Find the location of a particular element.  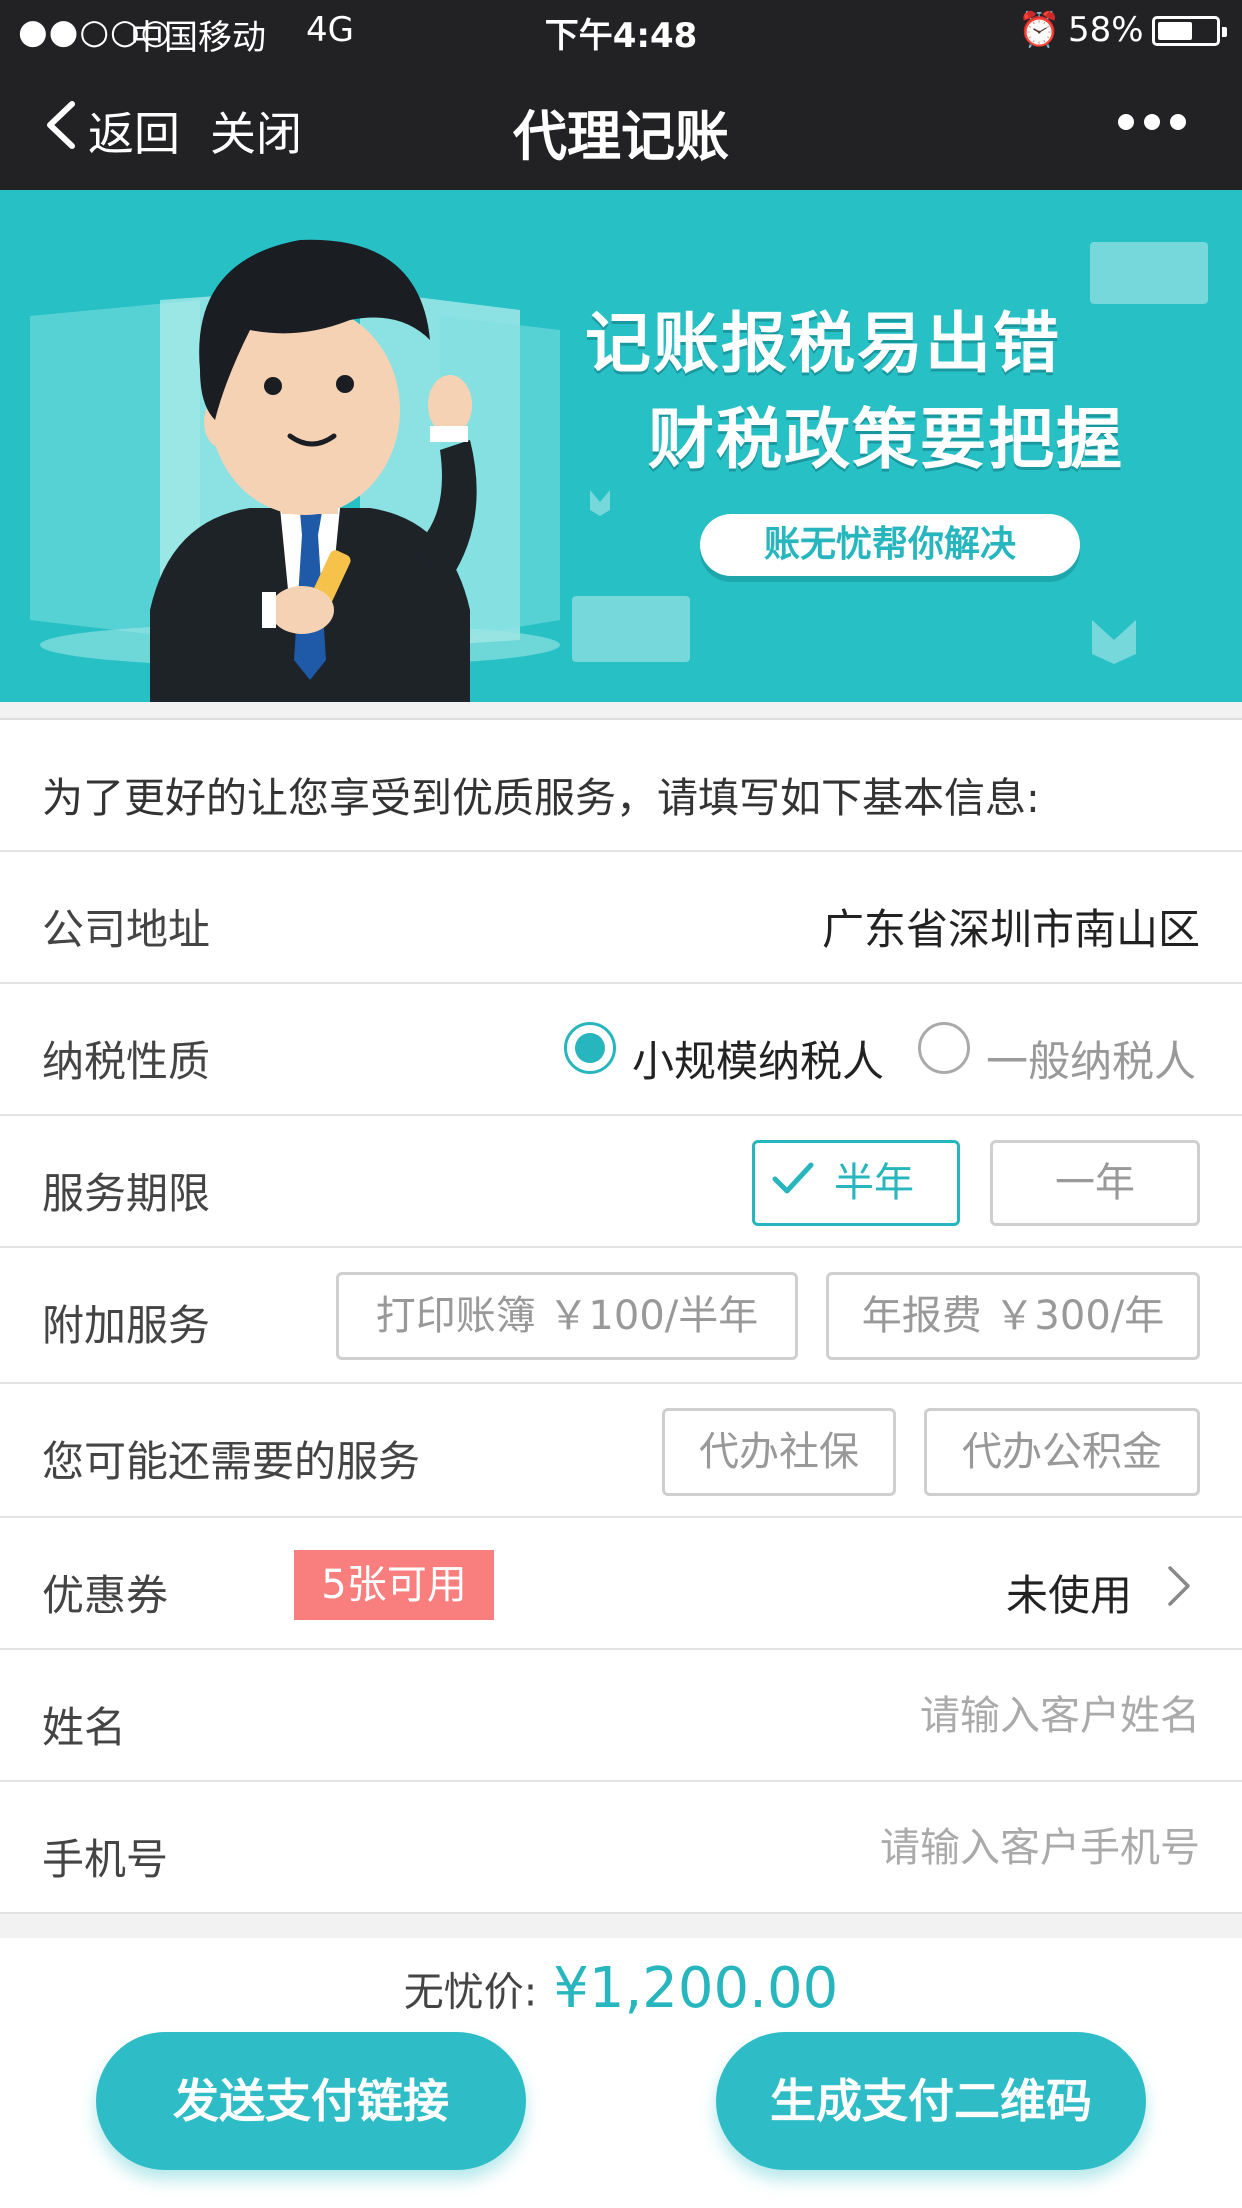

one-year-label: 一年 is located at coordinates (1095, 1183).